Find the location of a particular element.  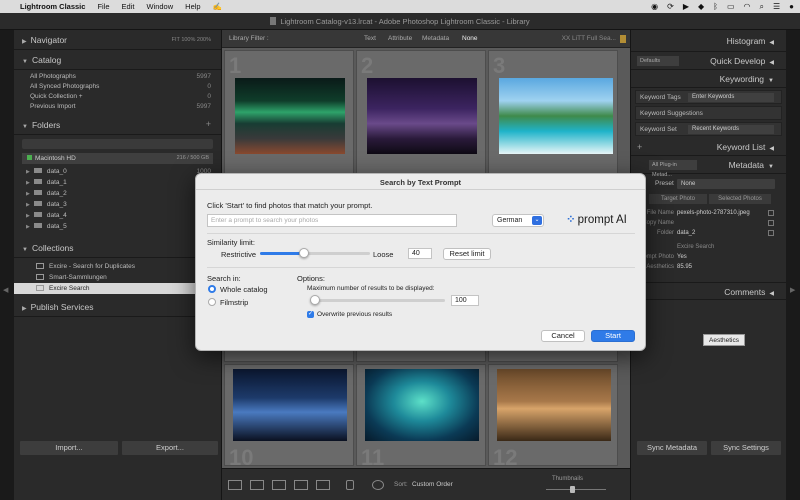

menu-app-name: Lightroom Classic is located at coordinates (52, 6).